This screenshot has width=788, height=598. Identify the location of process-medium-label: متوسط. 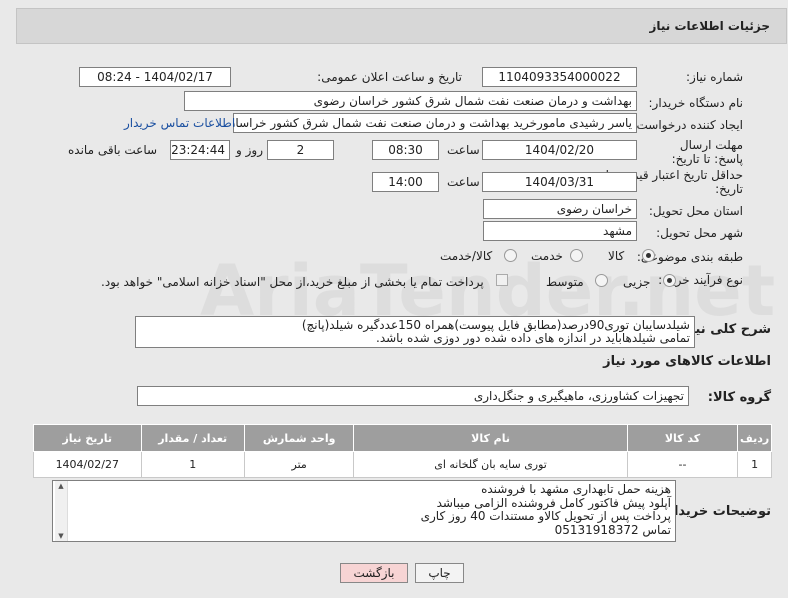
(565, 282).